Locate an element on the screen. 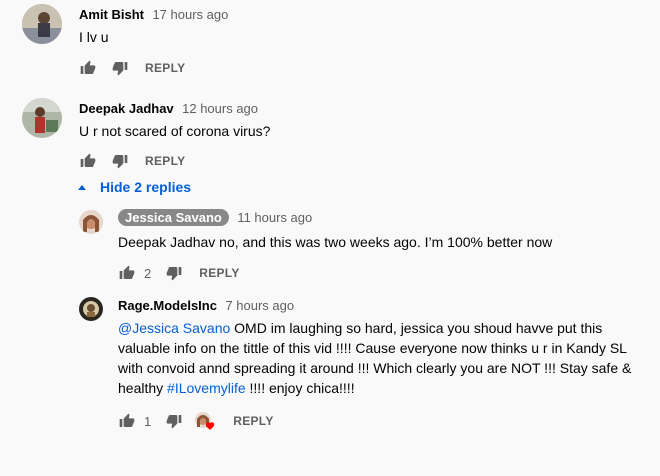  chevron-up-icon is located at coordinates (82, 187).